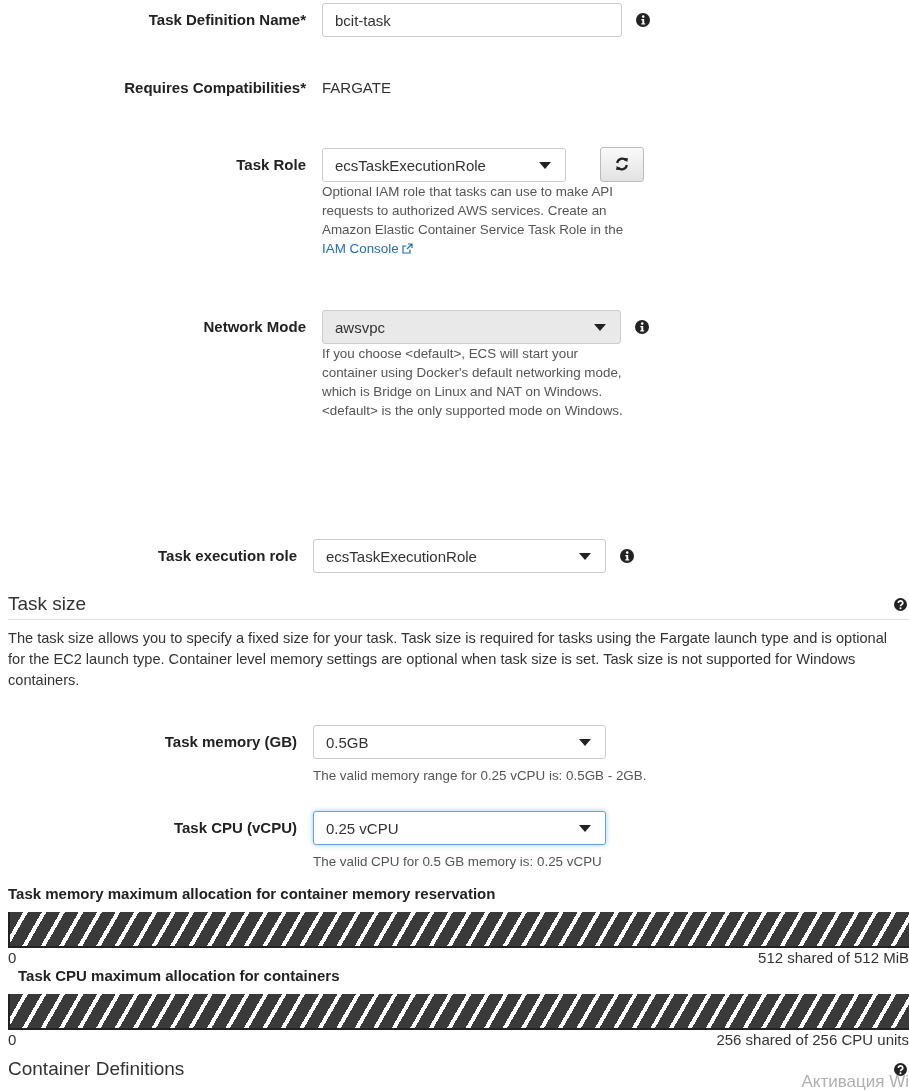 The image size is (909, 1091). What do you see at coordinates (448, 659) in the screenshot?
I see `task-size-description: The task size allows you to specify a fixed size for your task. Task size is required for tasks using the Fargate launch type and is optional for the EC2 launch type. Container level memory settings are optional when task size is set. Task size is not supported for Windows containers.` at bounding box center [448, 659].